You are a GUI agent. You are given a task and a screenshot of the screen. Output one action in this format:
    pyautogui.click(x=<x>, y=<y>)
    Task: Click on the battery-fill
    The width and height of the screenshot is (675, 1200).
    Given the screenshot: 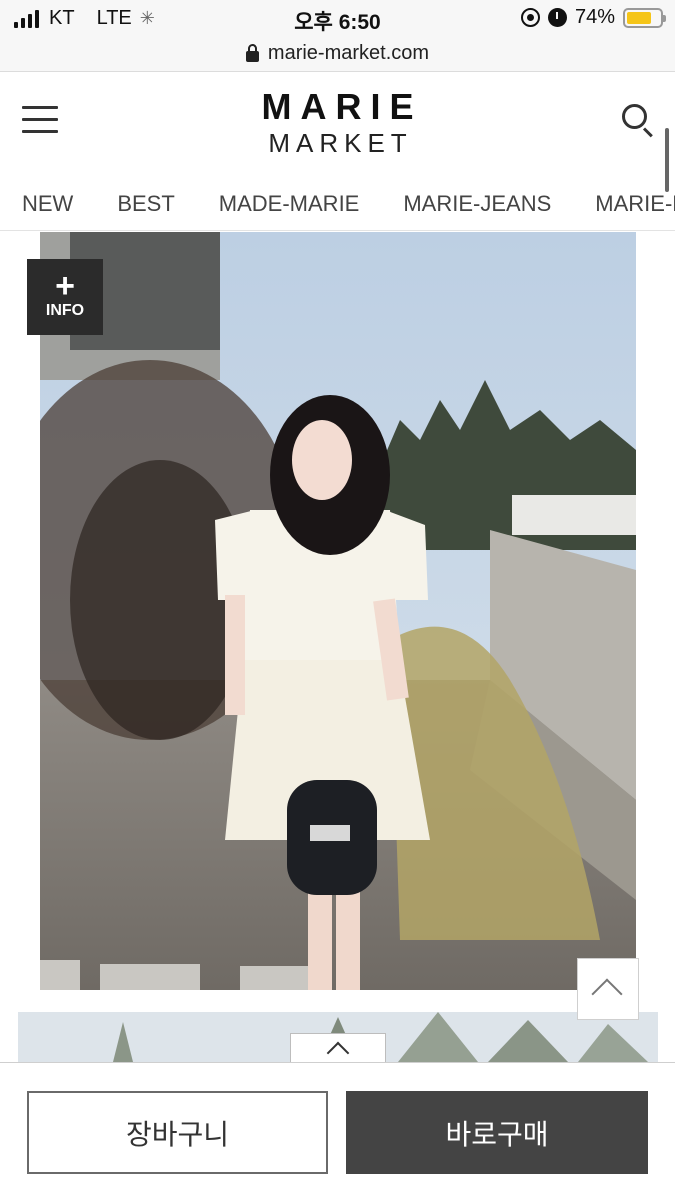 What is the action you would take?
    pyautogui.click(x=639, y=17)
    